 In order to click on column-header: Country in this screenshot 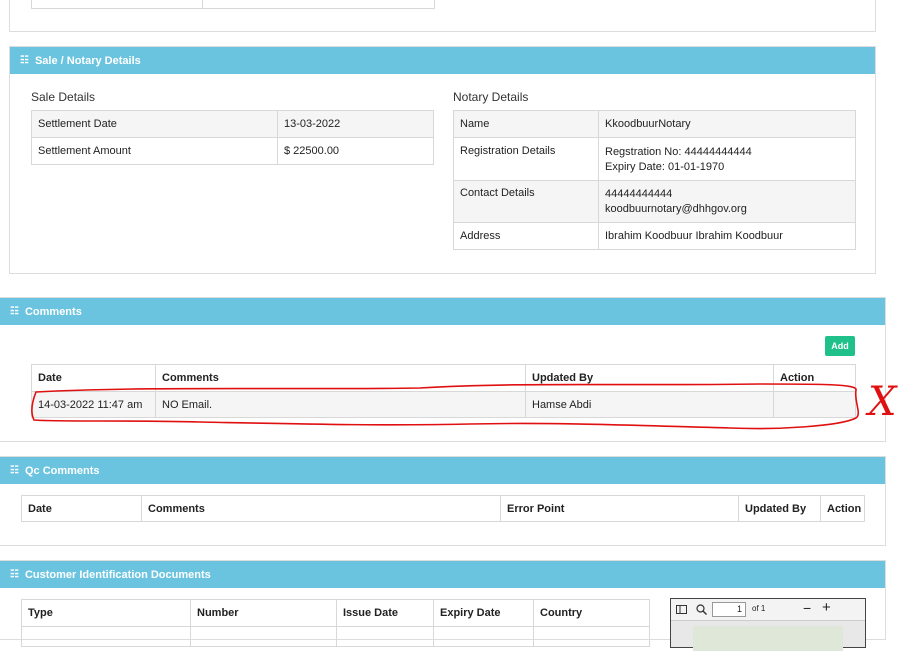, I will do `click(591, 613)`.